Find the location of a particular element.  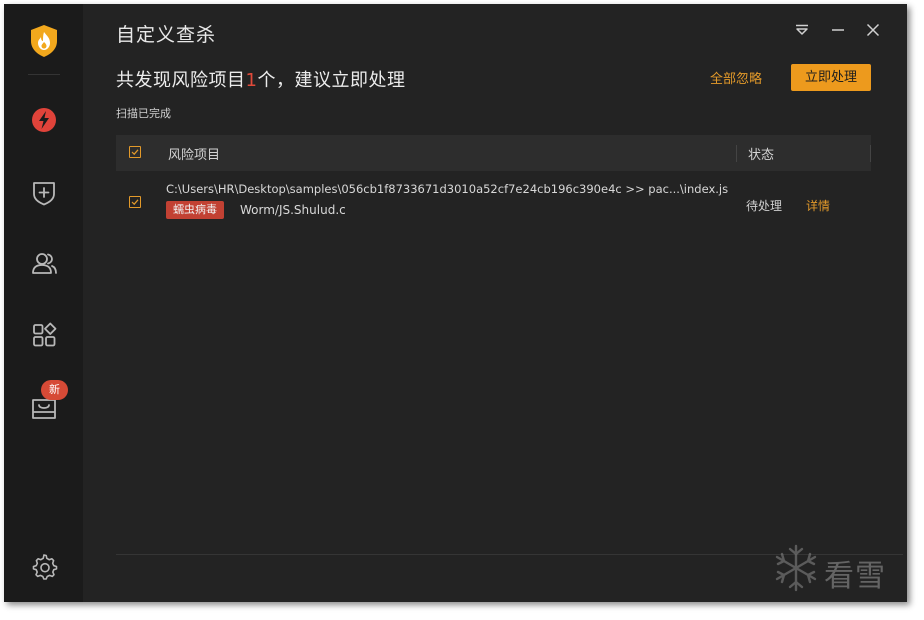

summary-suffix: 个，建议立即处理 is located at coordinates (331, 80).